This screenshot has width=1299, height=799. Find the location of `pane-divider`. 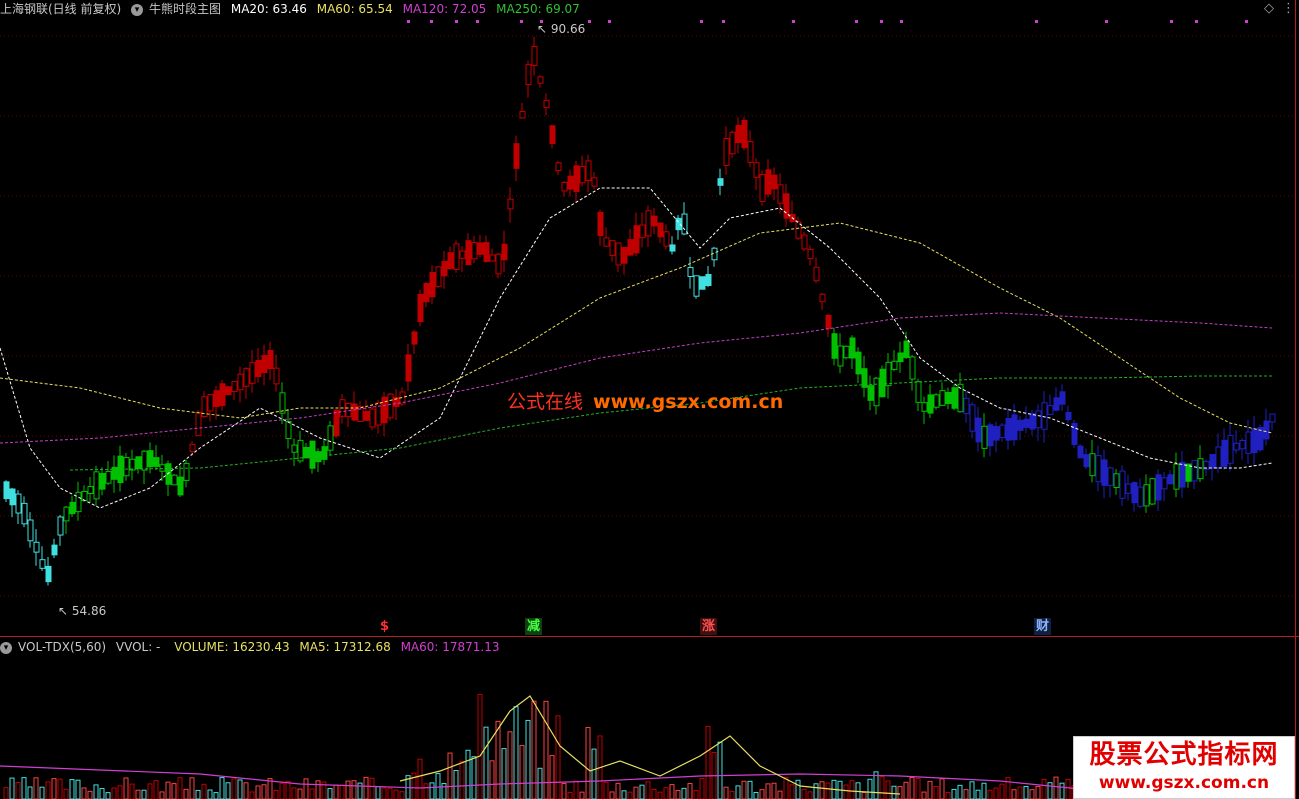

pane-divider is located at coordinates (649, 636).